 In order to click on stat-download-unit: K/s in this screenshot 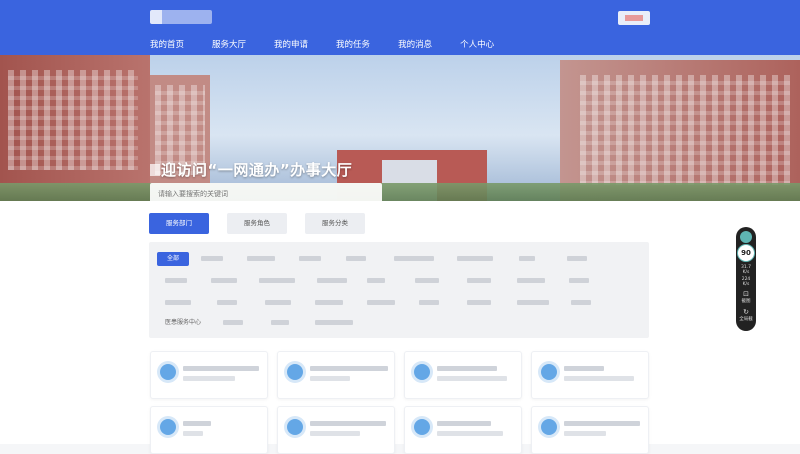, I will do `click(746, 284)`.